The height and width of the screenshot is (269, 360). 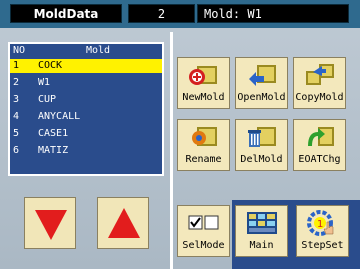 I want to click on item-no: 4, so click(x=16, y=116).